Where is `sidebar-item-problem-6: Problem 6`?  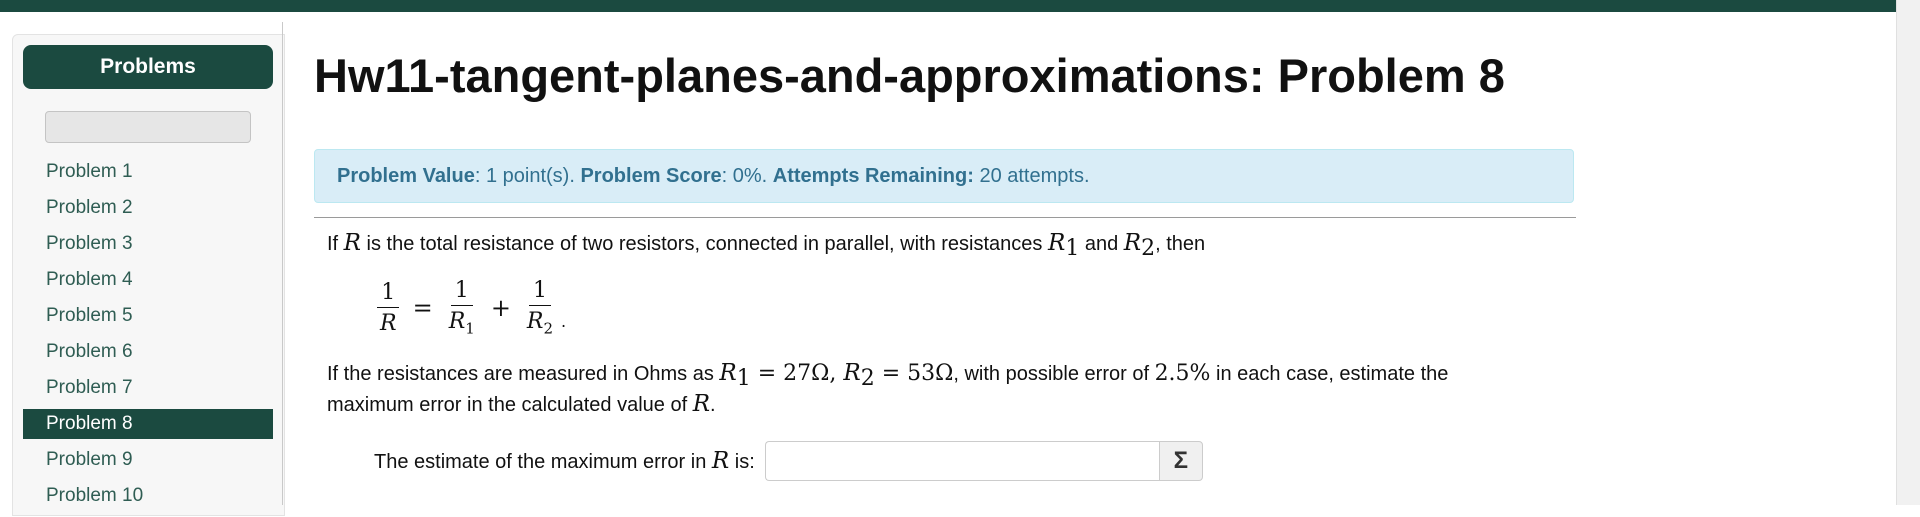
sidebar-item-problem-6: Problem 6 is located at coordinates (148, 352).